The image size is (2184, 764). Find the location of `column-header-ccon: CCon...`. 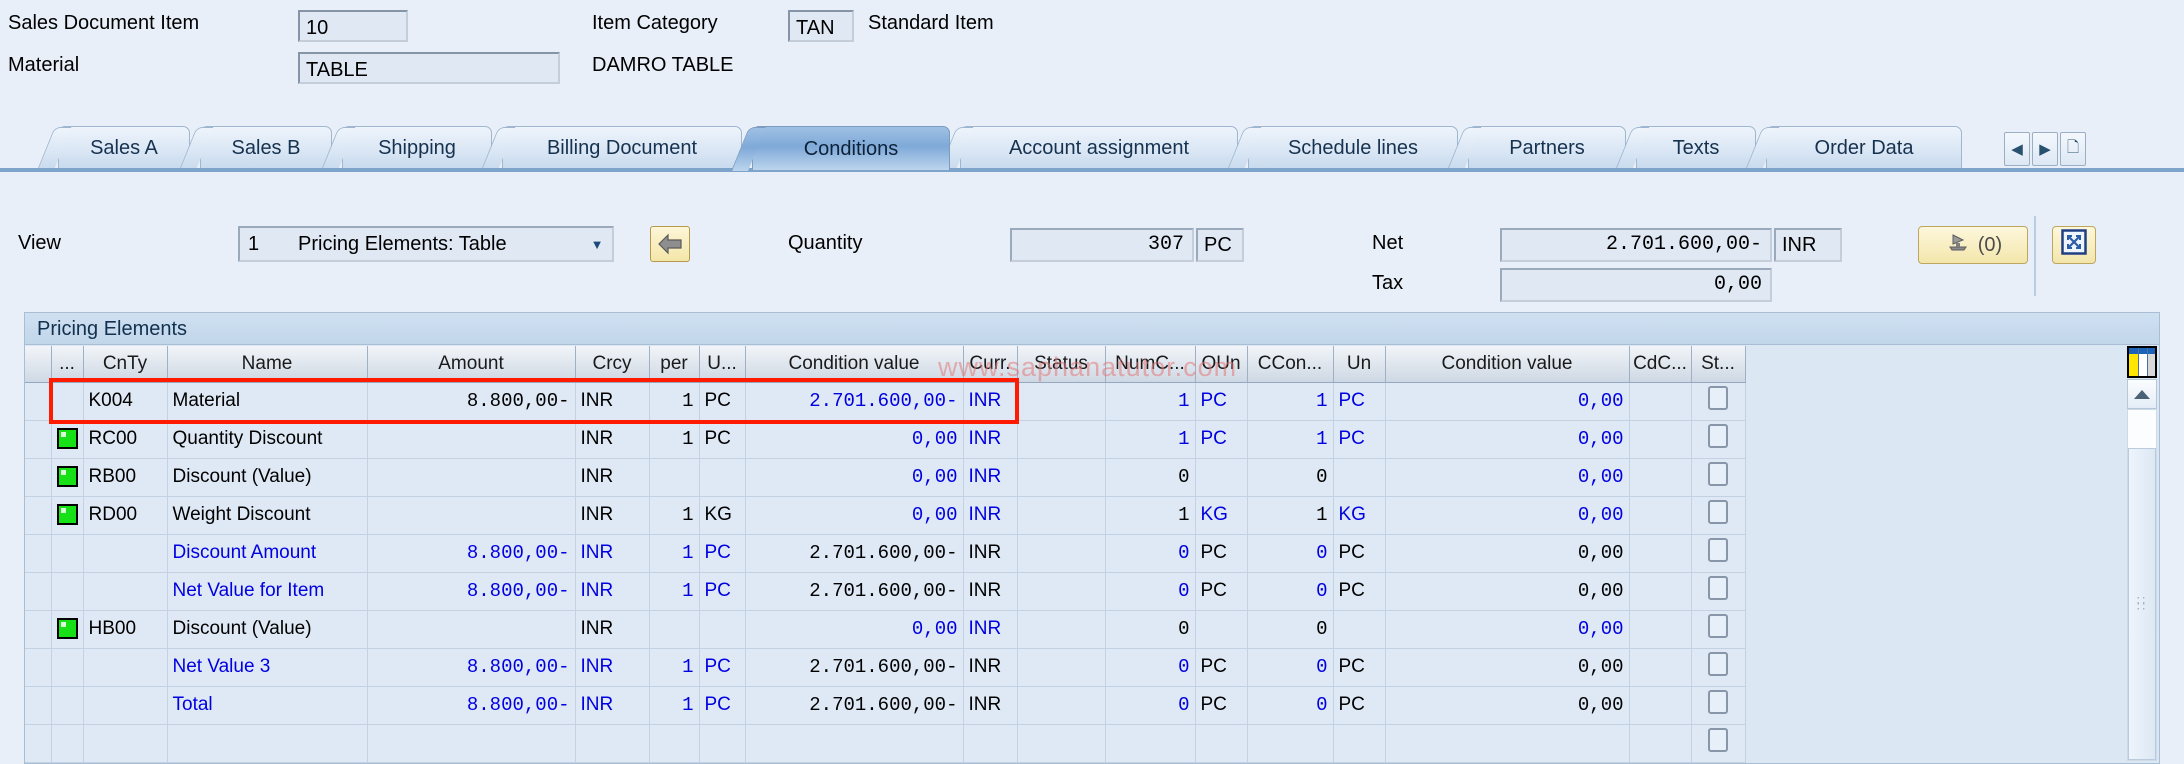

column-header-ccon: CCon... is located at coordinates (1290, 364).